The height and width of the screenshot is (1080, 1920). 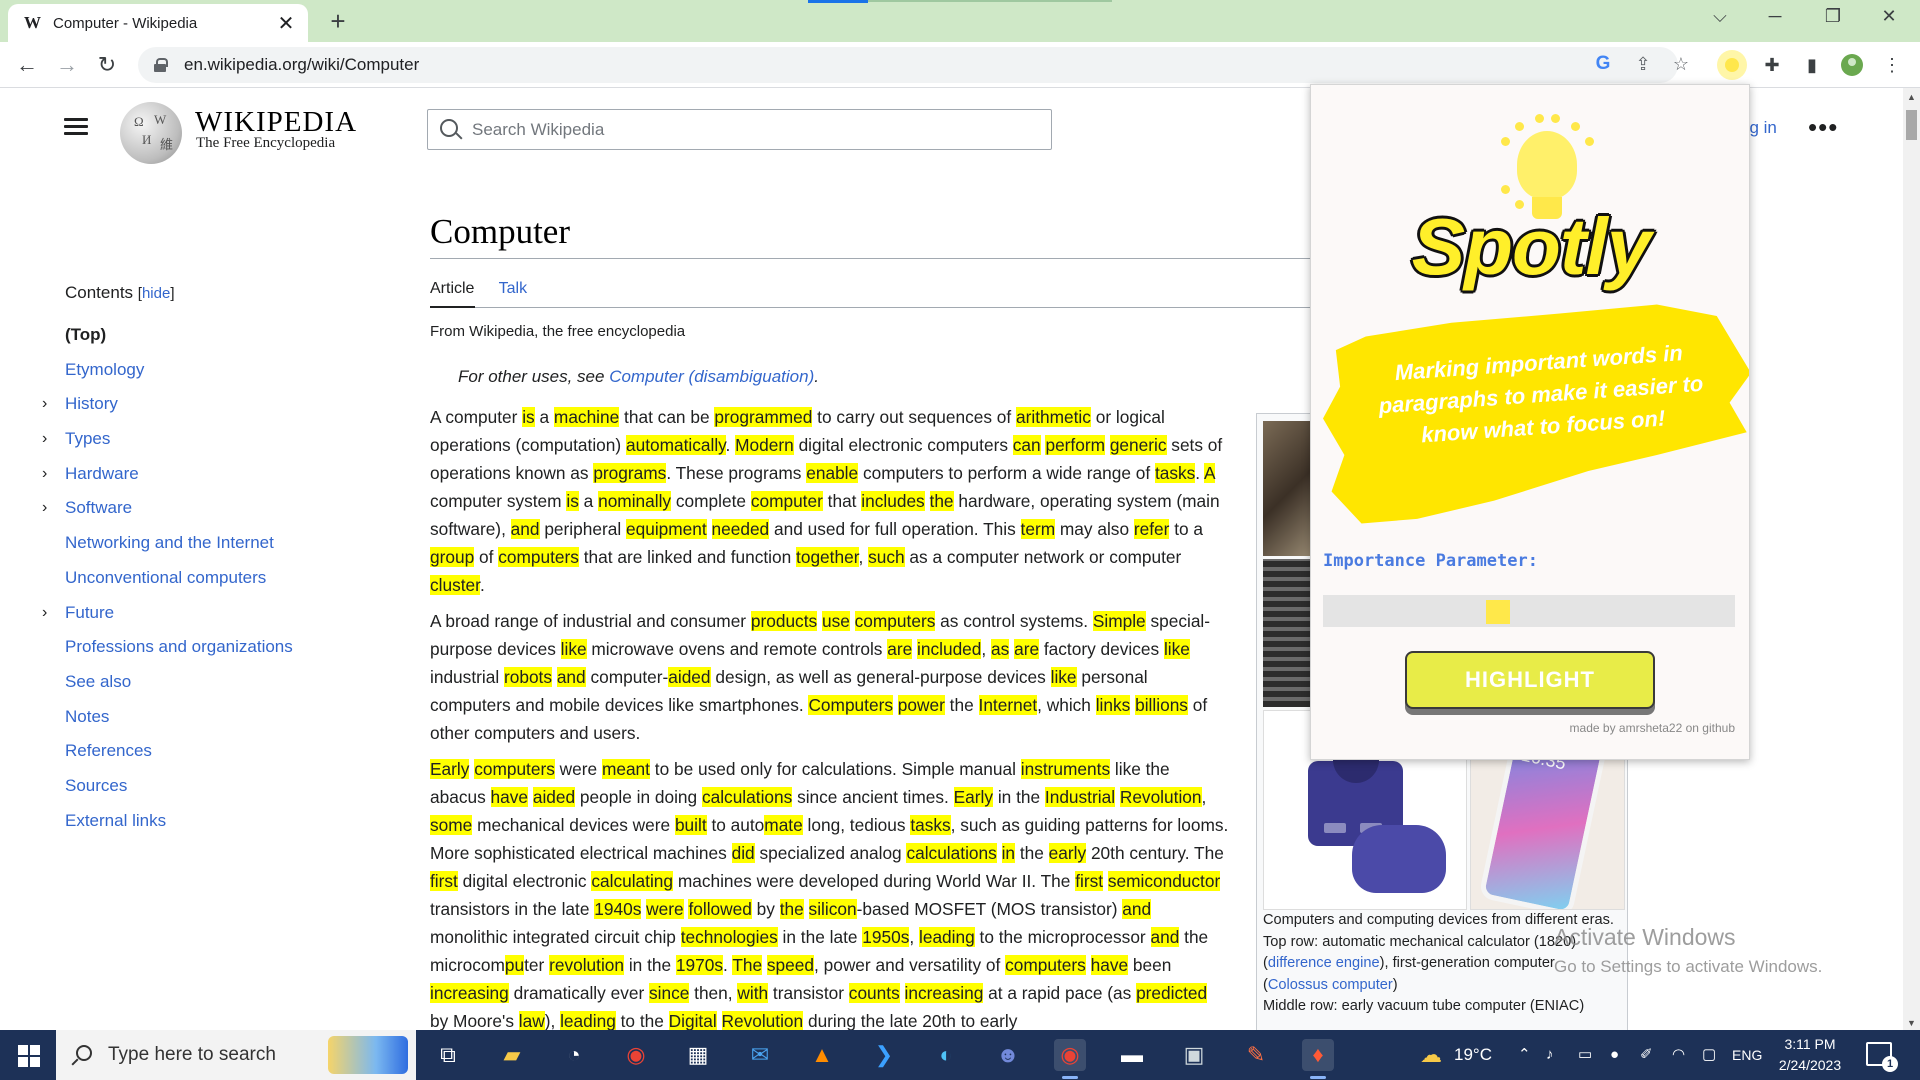 What do you see at coordinates (1646, 1055) in the screenshot?
I see `pen-icon: ✐` at bounding box center [1646, 1055].